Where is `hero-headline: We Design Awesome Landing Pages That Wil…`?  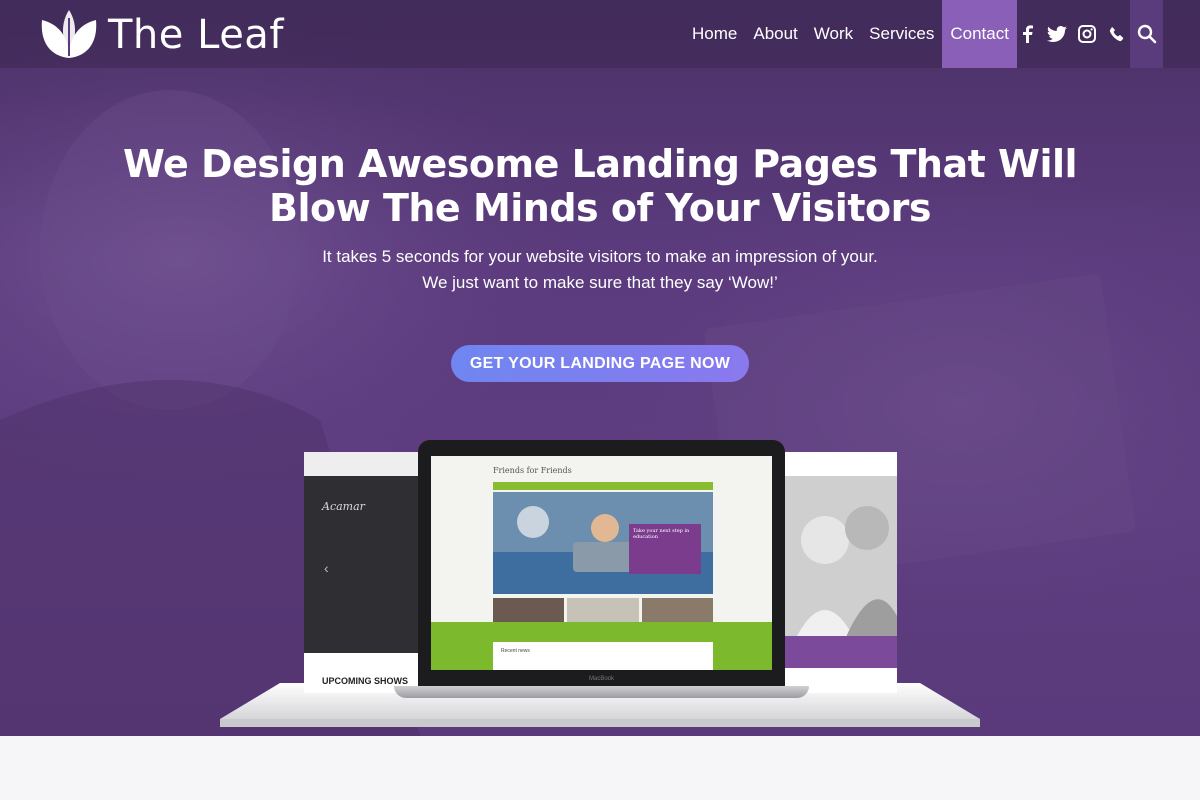 hero-headline: We Design Awesome Landing Pages That Wil… is located at coordinates (600, 186).